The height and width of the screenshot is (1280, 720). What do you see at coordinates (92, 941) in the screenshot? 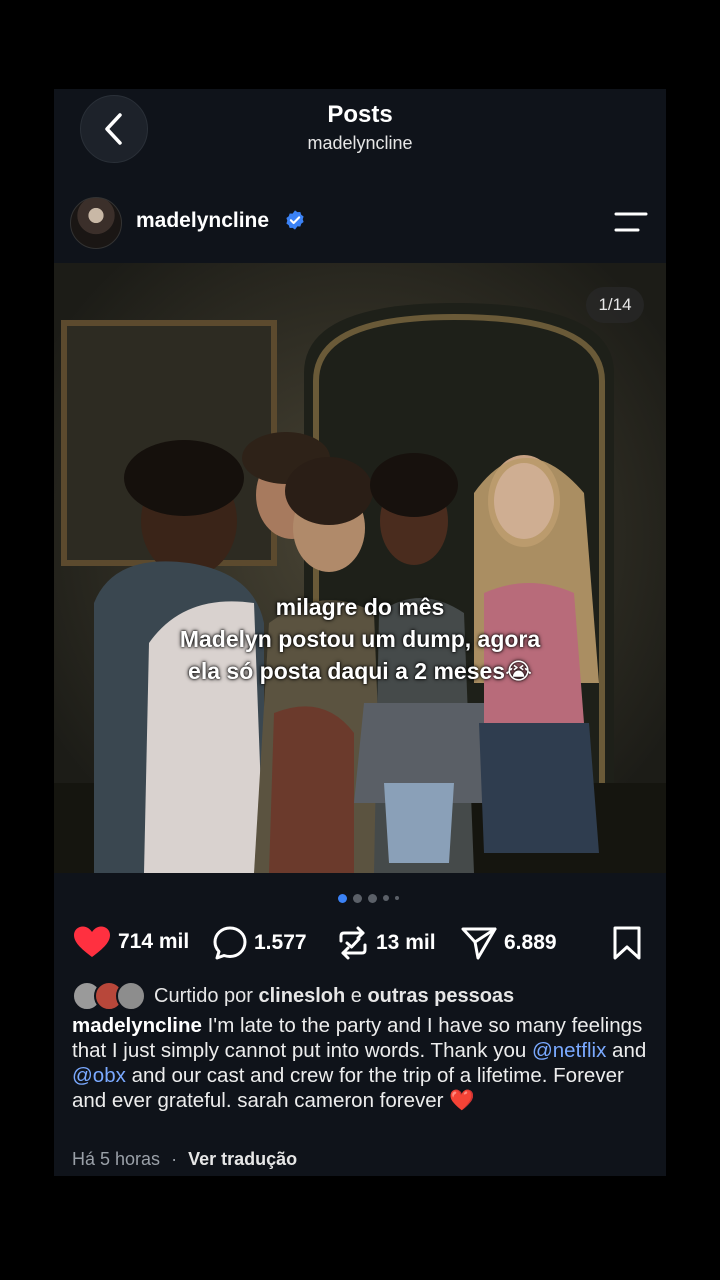
I see `heart-icon` at bounding box center [92, 941].